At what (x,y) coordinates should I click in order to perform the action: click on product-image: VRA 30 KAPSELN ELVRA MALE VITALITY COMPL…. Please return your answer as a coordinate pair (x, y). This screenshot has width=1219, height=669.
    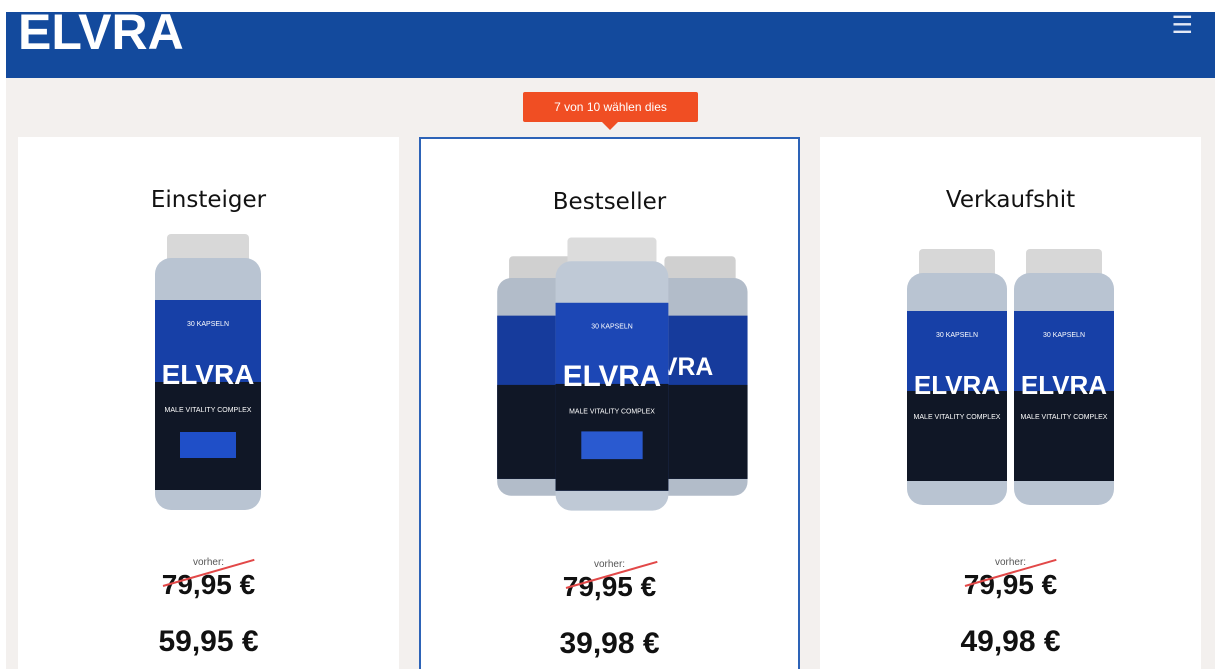
    Looking at the image, I should click on (622, 374).